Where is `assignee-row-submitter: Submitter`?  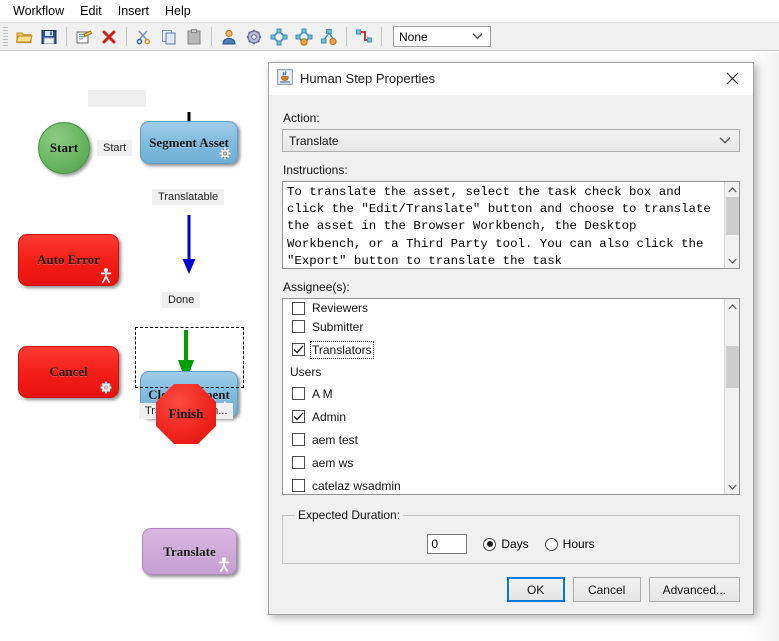
assignee-row-submitter: Submitter is located at coordinates (511, 326).